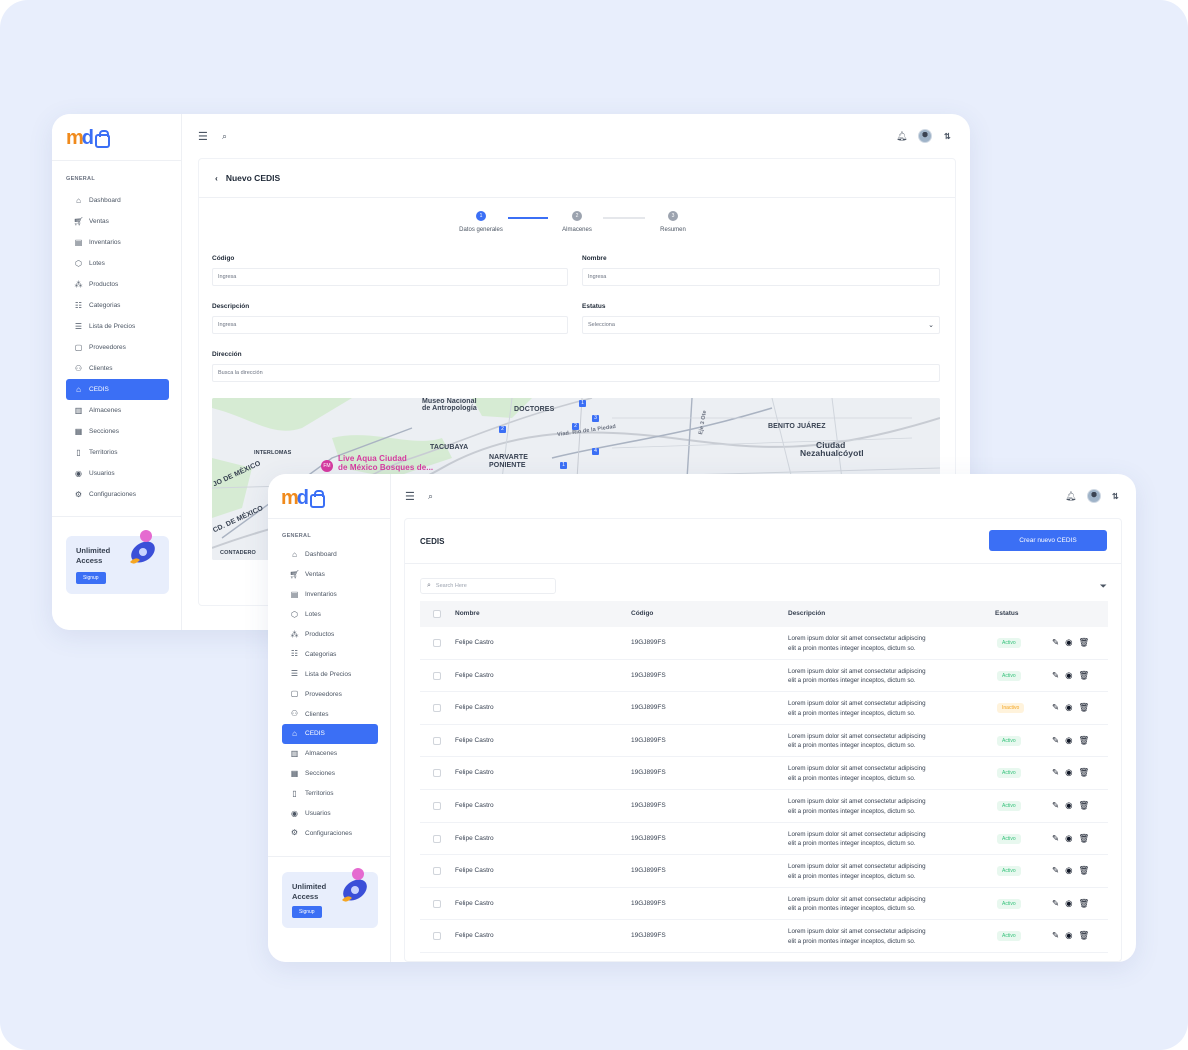 The image size is (1188, 1050). What do you see at coordinates (390, 325) in the screenshot?
I see `descripcion-input: Ingresa` at bounding box center [390, 325].